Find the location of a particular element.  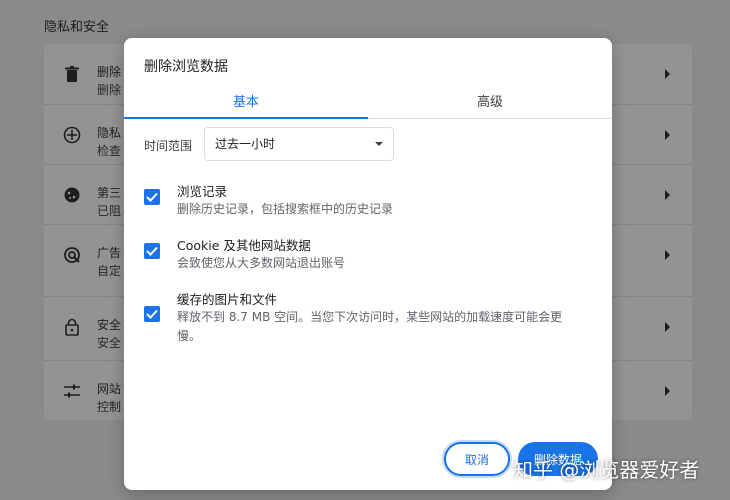

lock-icon is located at coordinates (72, 327).